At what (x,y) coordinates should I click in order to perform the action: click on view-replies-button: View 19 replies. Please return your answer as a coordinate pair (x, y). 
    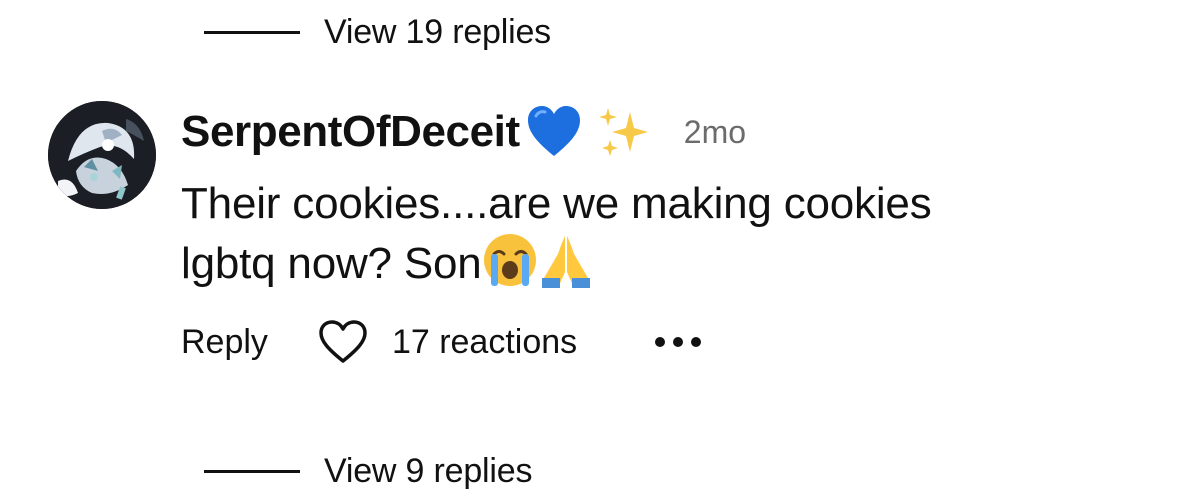
    Looking at the image, I should click on (377, 32).